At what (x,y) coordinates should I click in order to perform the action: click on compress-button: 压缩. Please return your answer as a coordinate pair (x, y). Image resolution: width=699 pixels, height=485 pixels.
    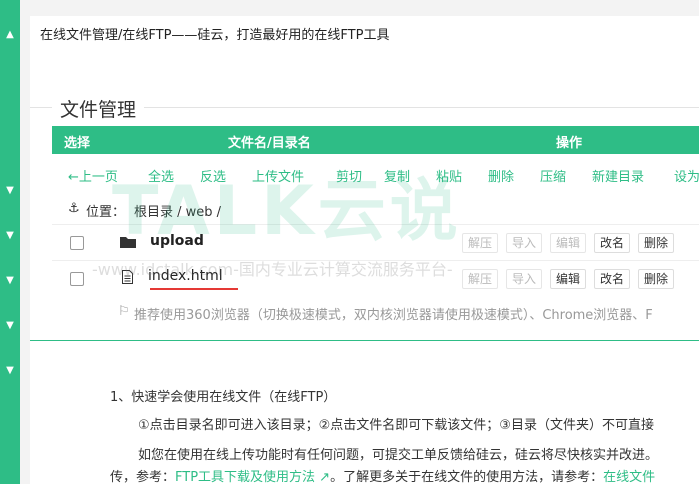
    Looking at the image, I should click on (553, 175).